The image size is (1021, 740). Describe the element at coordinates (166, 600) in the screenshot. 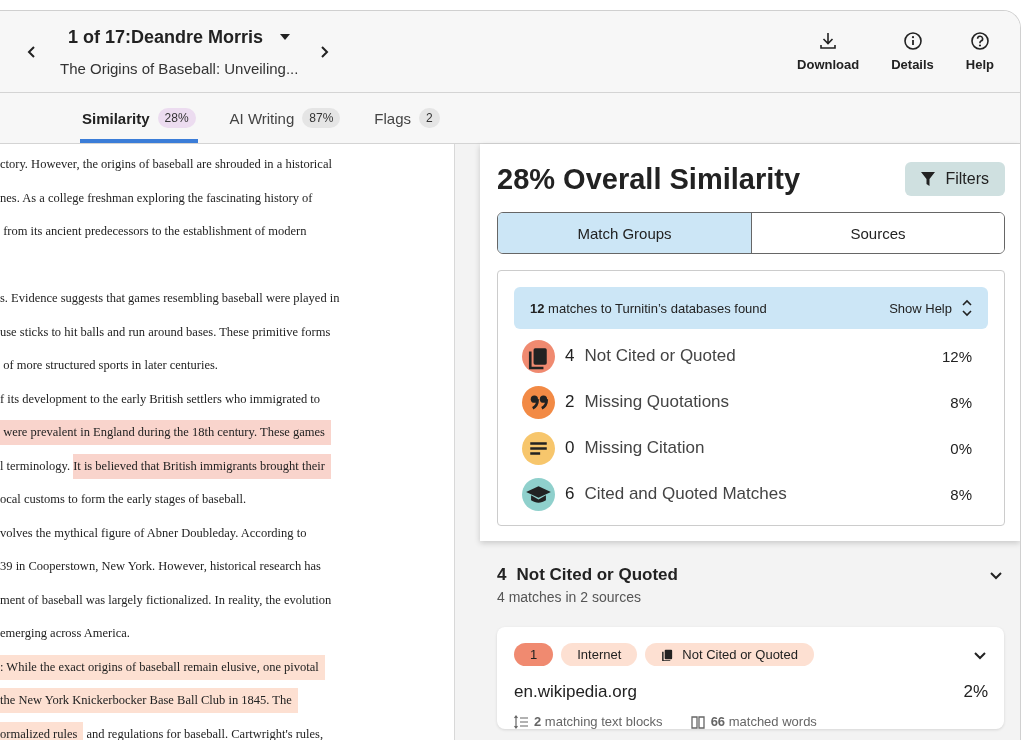

I see `document-text: ment of baseball was largely fictionalized. In reality, the evolution` at that location.